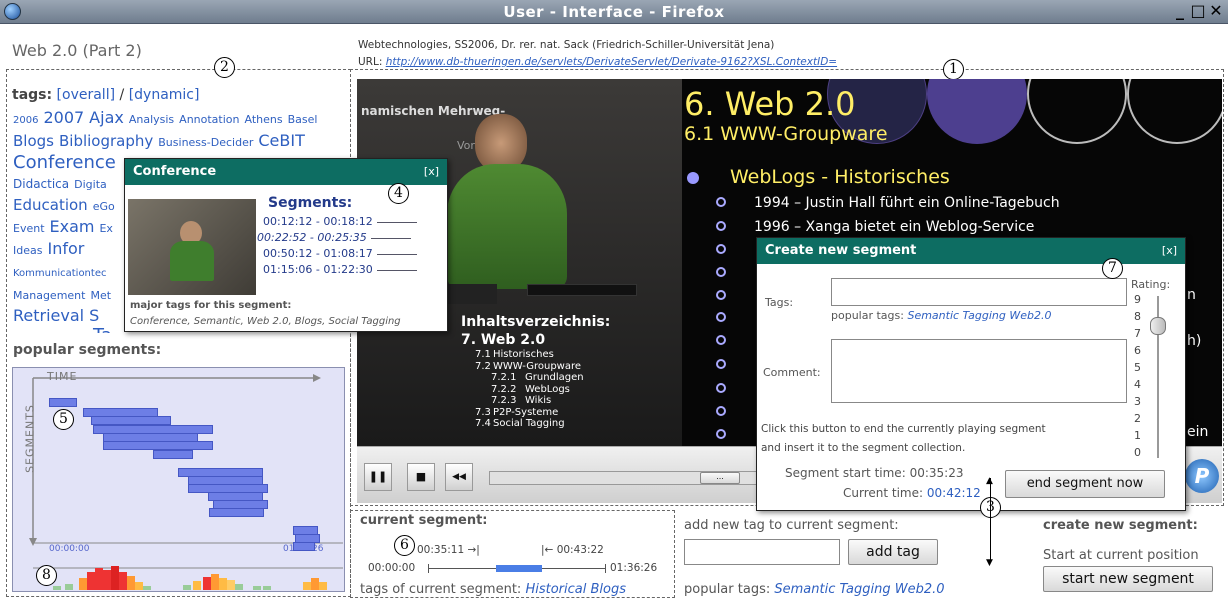  What do you see at coordinates (72, 226) in the screenshot?
I see `tag-cloud-item: Exam` at bounding box center [72, 226].